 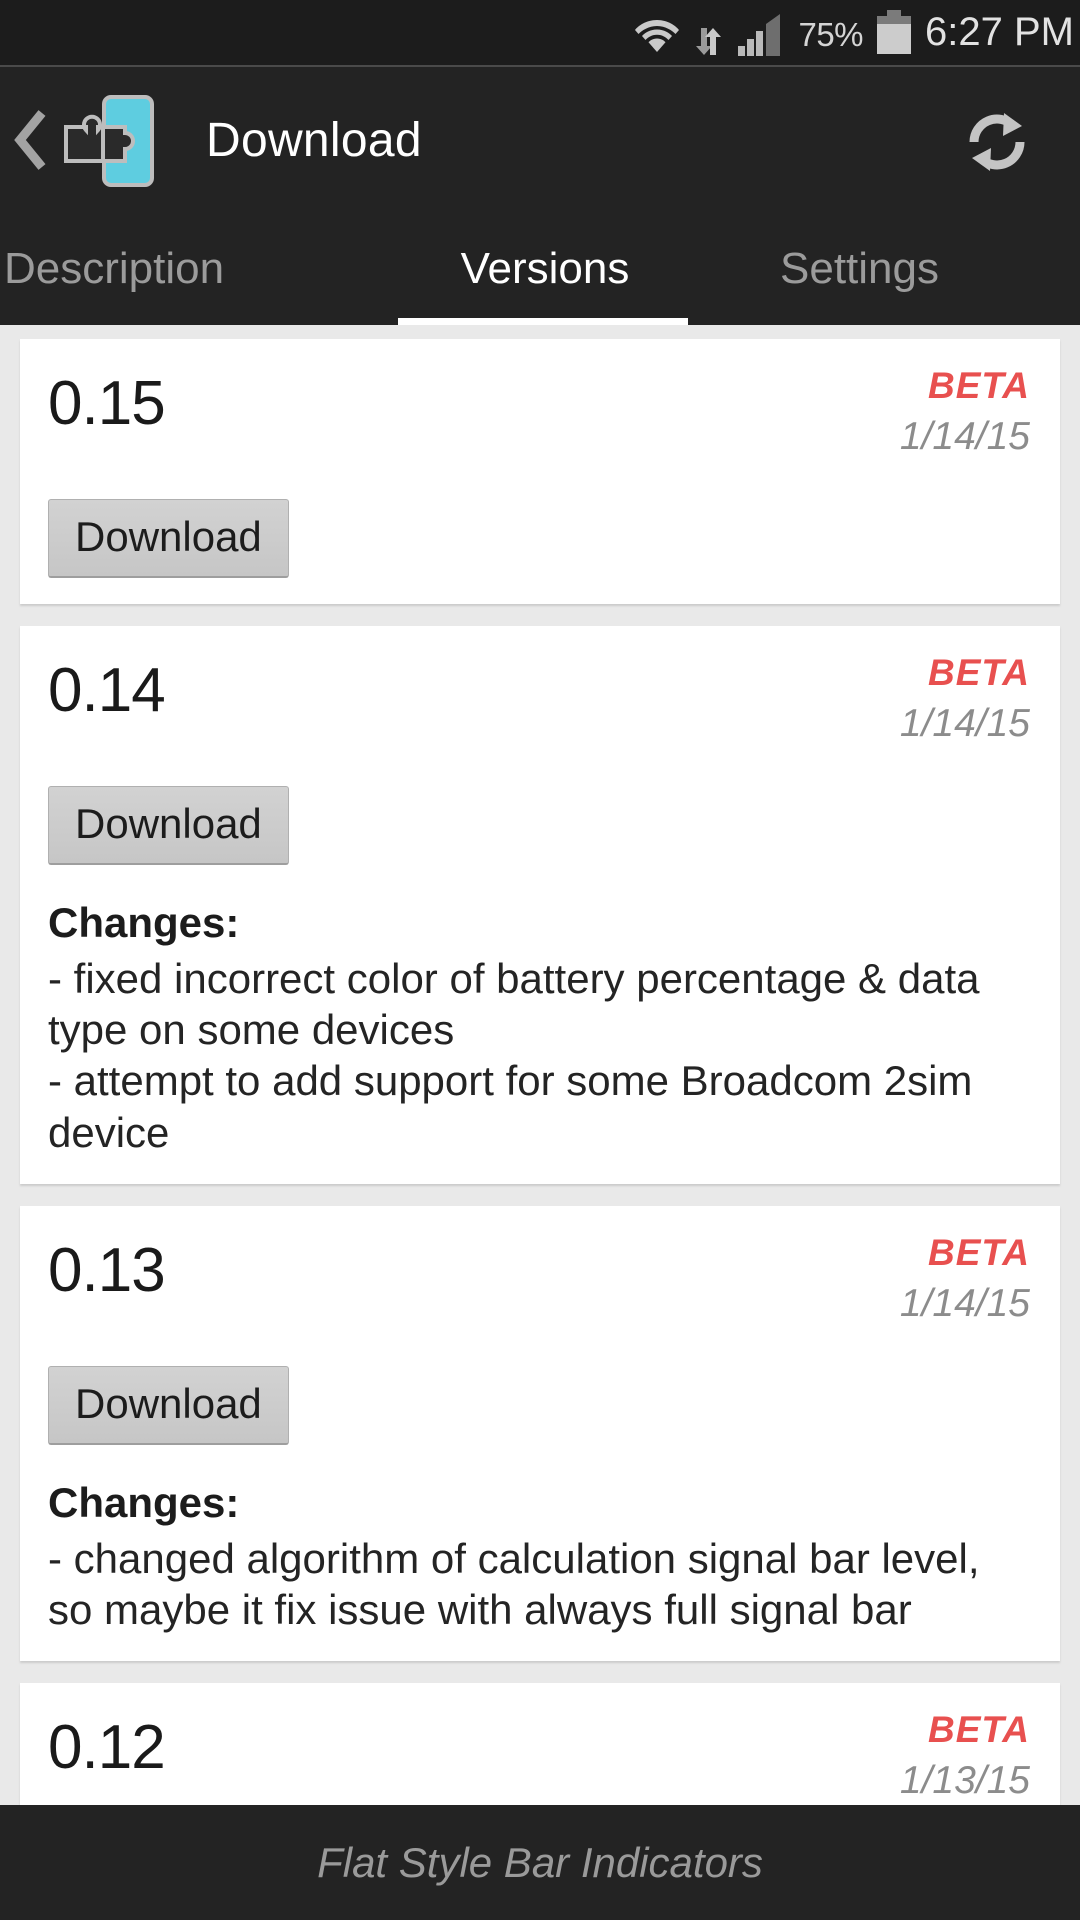 What do you see at coordinates (709, 34) in the screenshot?
I see `data-transfer-arrows-icon` at bounding box center [709, 34].